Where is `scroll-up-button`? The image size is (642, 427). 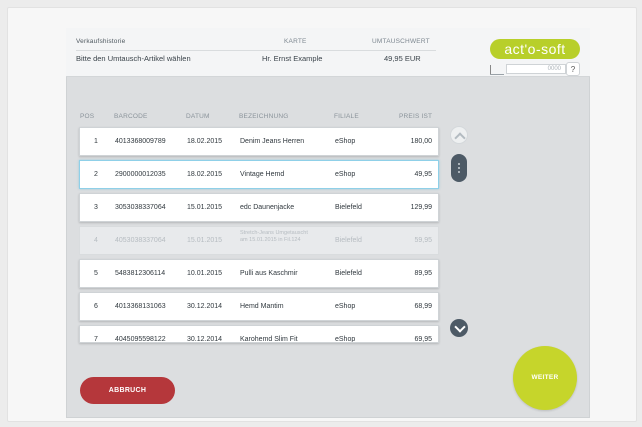 scroll-up-button is located at coordinates (459, 135).